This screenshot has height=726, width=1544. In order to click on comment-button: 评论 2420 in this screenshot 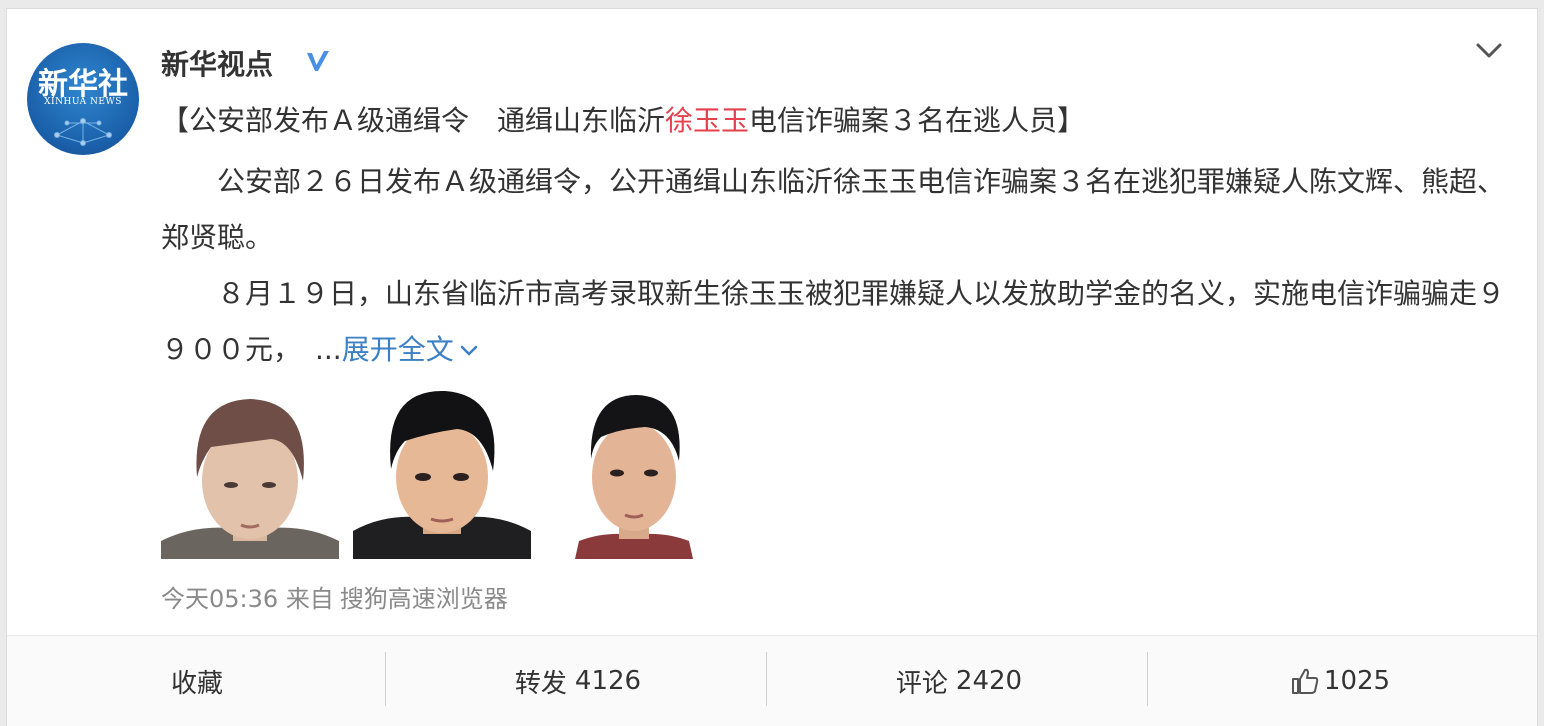, I will do `click(959, 681)`.